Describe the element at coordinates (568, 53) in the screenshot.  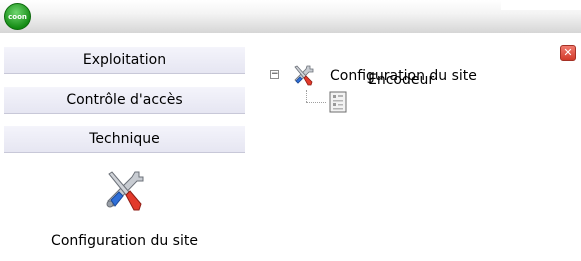
I see `close-button: ✕` at that location.